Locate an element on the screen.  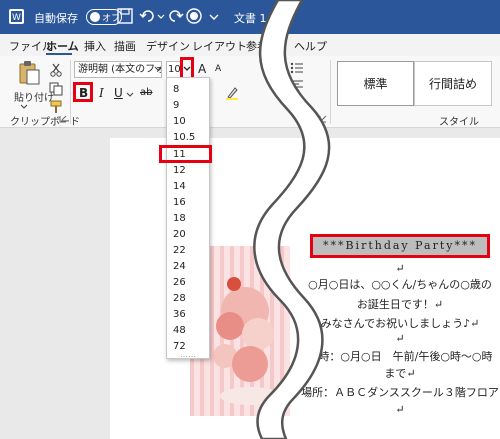
size-option: 28 is located at coordinates (179, 298).